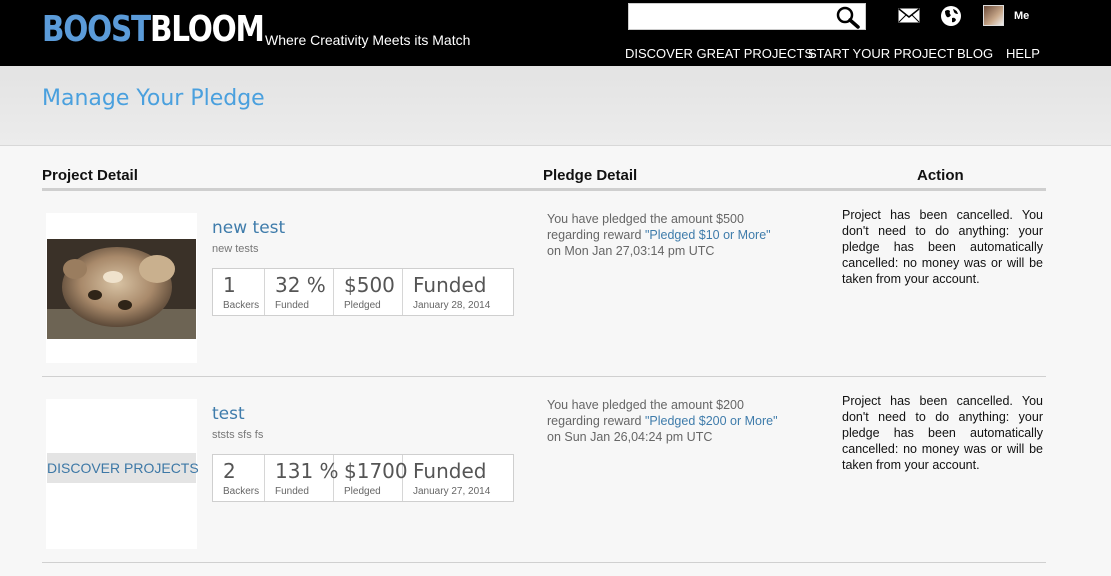 The width and height of the screenshot is (1111, 576). Describe the element at coordinates (719, 53) in the screenshot. I see `nav-discover-projects: DISCOVER GREAT PROJECTS` at that location.